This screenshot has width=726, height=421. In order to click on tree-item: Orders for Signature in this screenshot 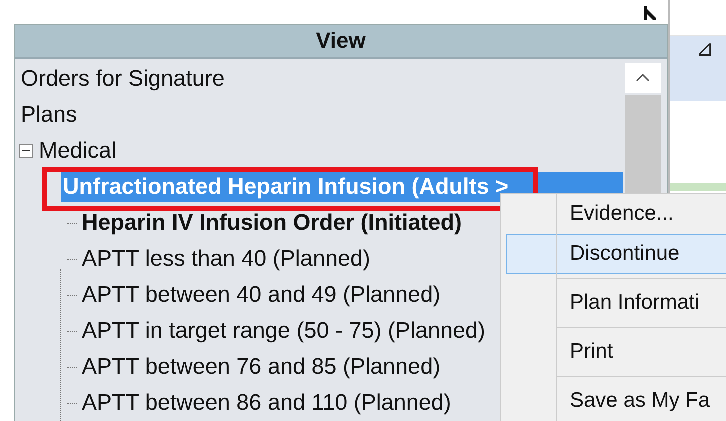, I will do `click(123, 79)`.